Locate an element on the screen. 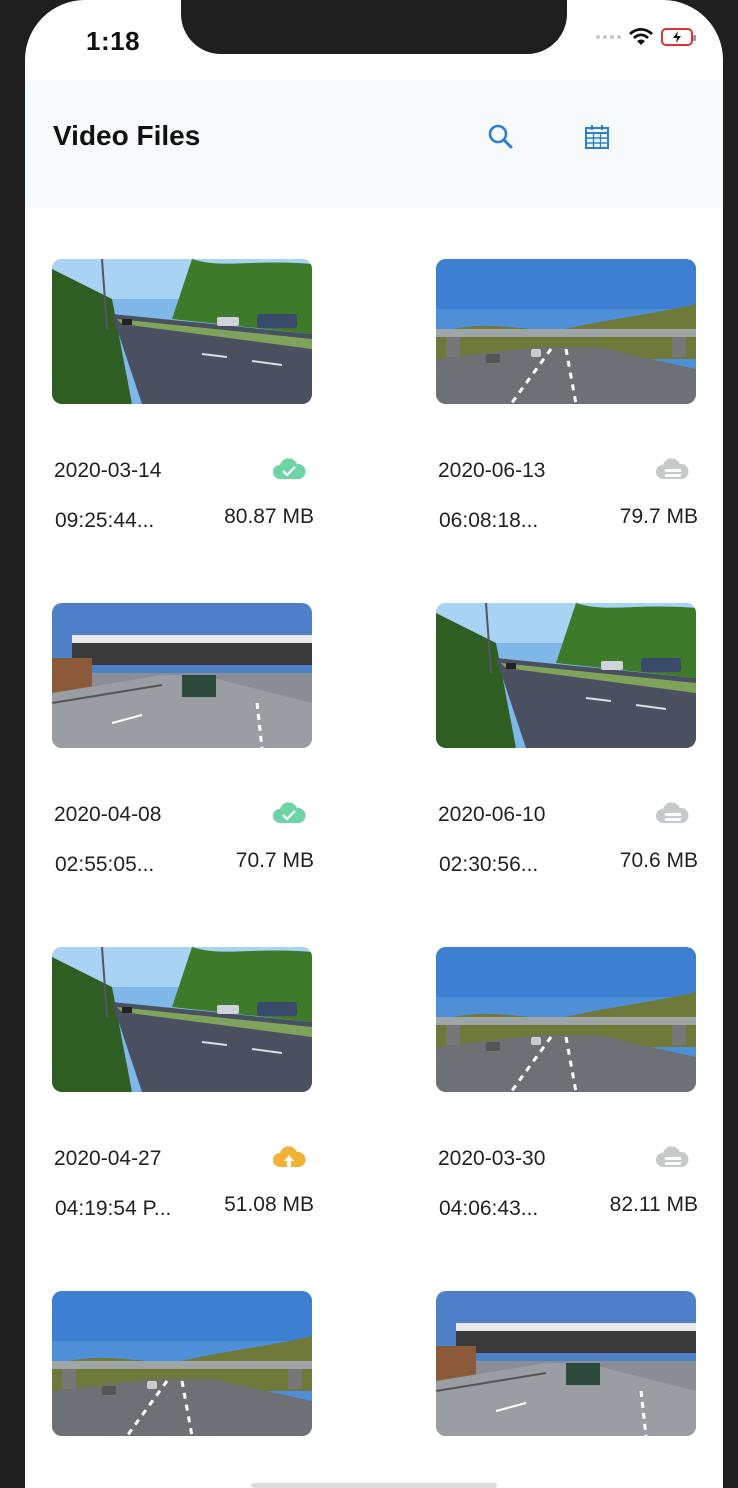 Image resolution: width=738 pixels, height=1488 pixels. status-icons is located at coordinates (646, 37).